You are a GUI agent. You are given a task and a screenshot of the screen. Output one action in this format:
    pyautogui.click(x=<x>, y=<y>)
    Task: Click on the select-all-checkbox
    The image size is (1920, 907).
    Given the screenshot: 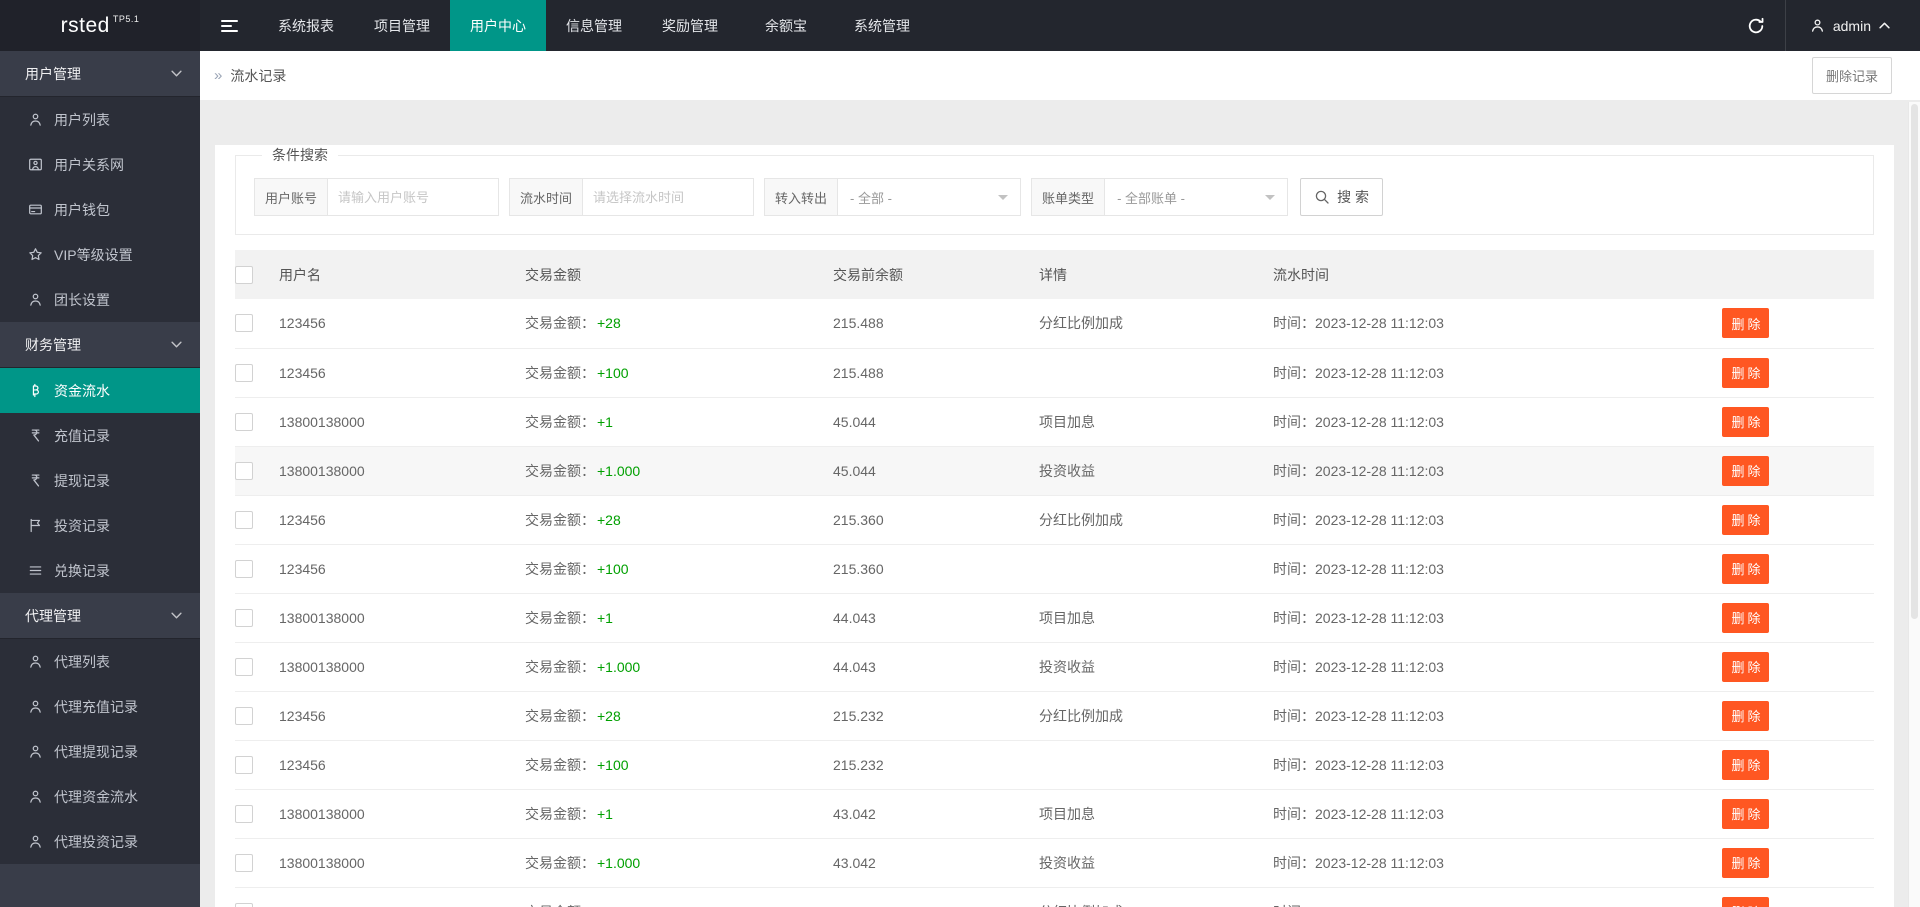 What is the action you would take?
    pyautogui.click(x=244, y=274)
    